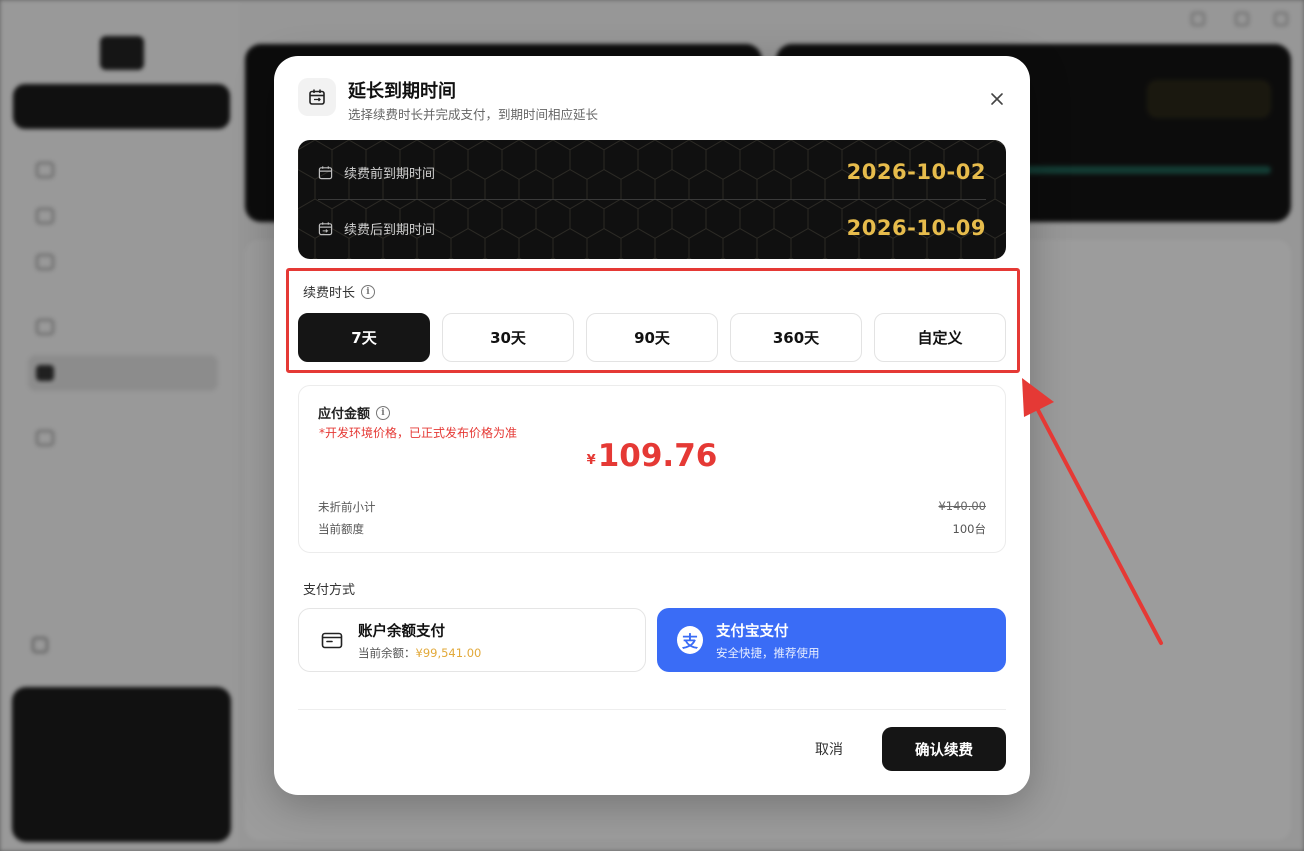 Image resolution: width=1304 pixels, height=851 pixels. Describe the element at coordinates (652, 529) in the screenshot. I see `quota-row: 当前额度 100台` at that location.